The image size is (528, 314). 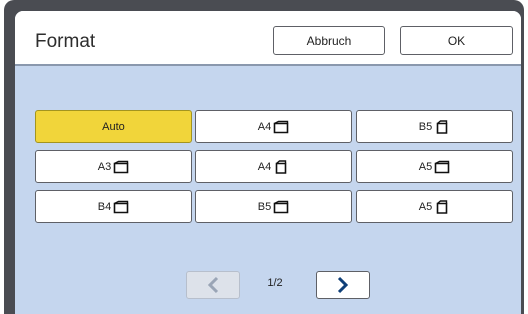 I want to click on next-page-button, so click(x=343, y=285).